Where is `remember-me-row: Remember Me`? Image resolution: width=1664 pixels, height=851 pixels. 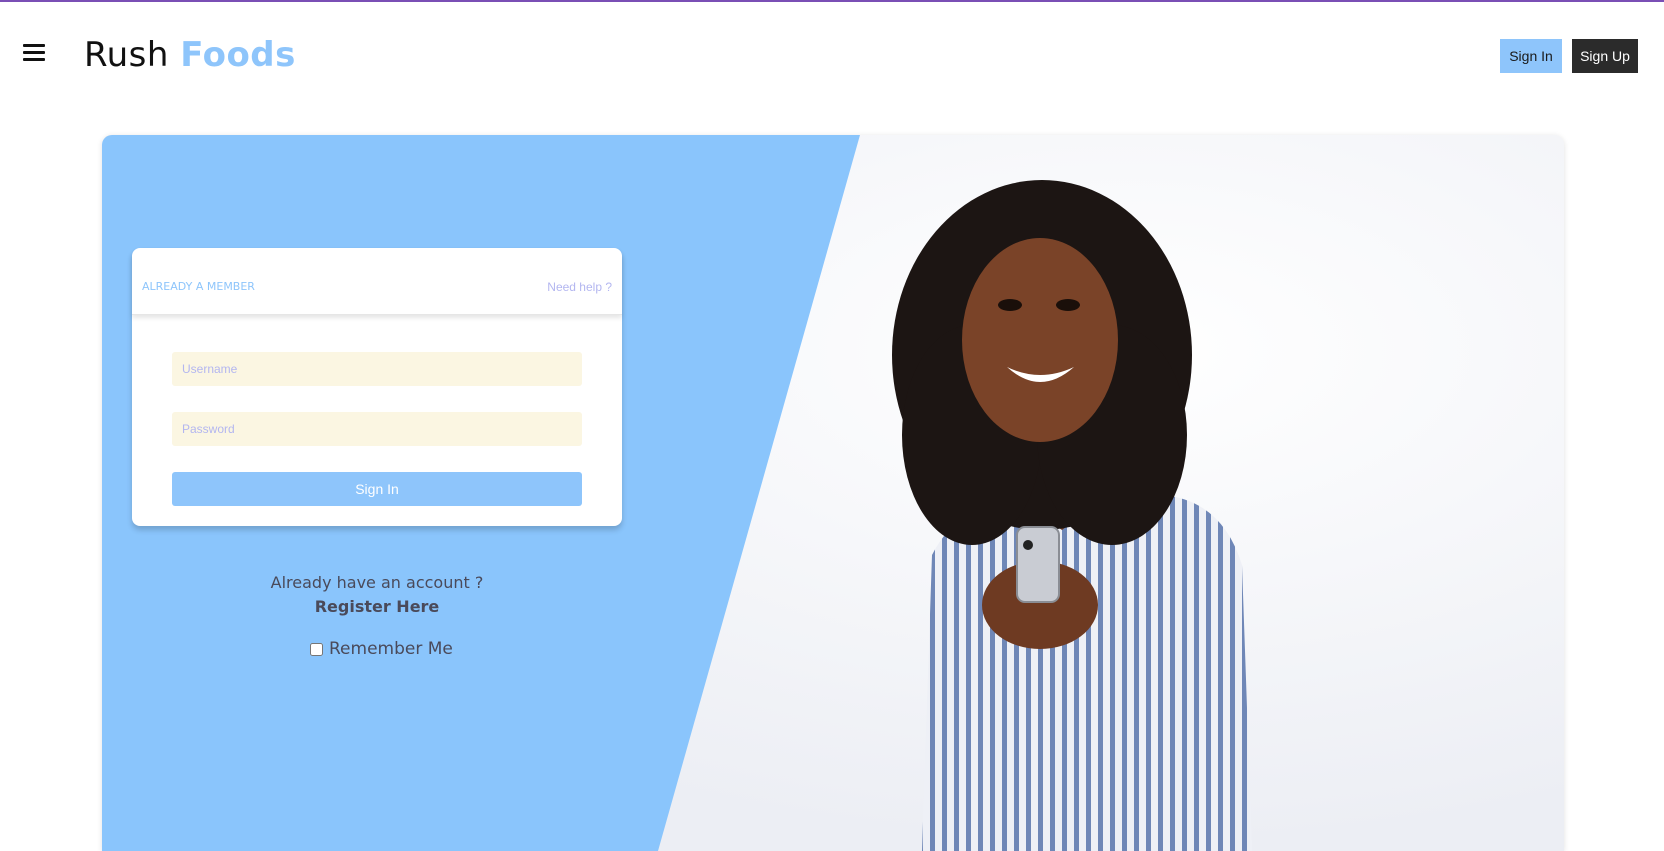
remember-me-row: Remember Me is located at coordinates (381, 649).